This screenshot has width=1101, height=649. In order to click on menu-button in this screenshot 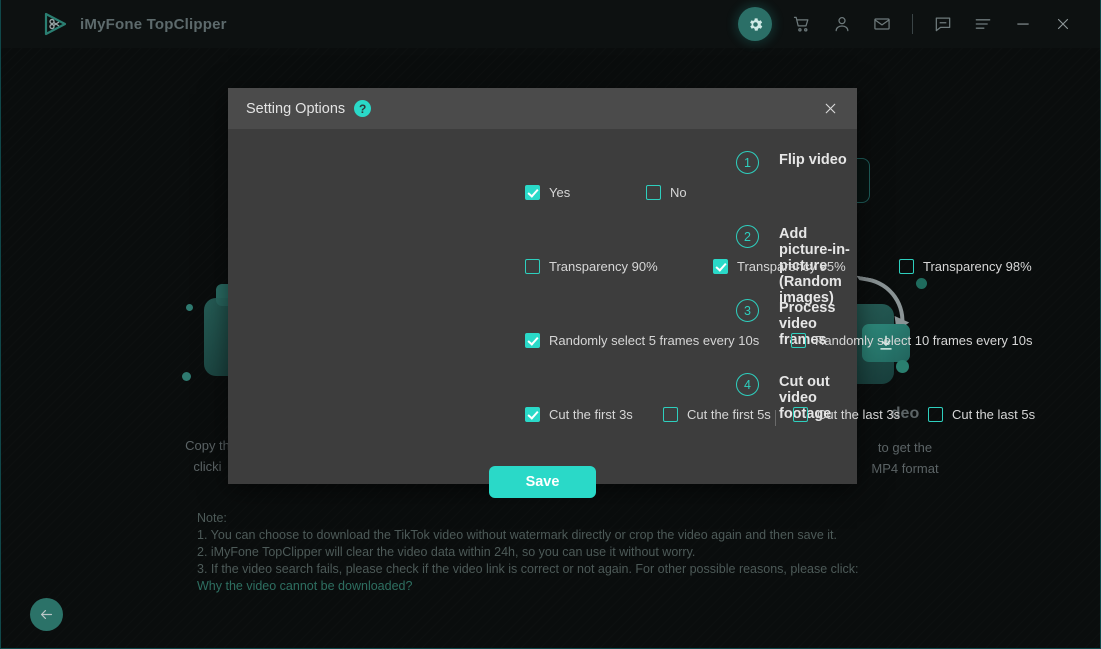, I will do `click(983, 24)`.